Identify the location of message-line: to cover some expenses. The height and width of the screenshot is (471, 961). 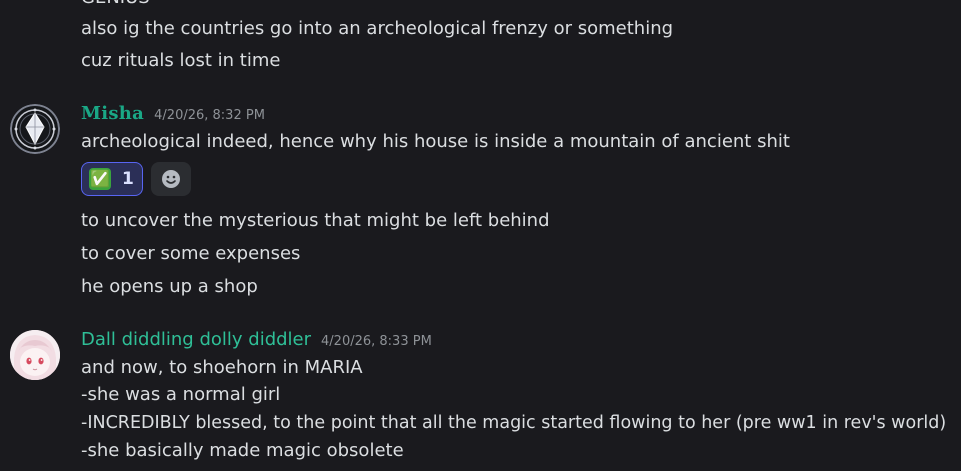
(191, 253).